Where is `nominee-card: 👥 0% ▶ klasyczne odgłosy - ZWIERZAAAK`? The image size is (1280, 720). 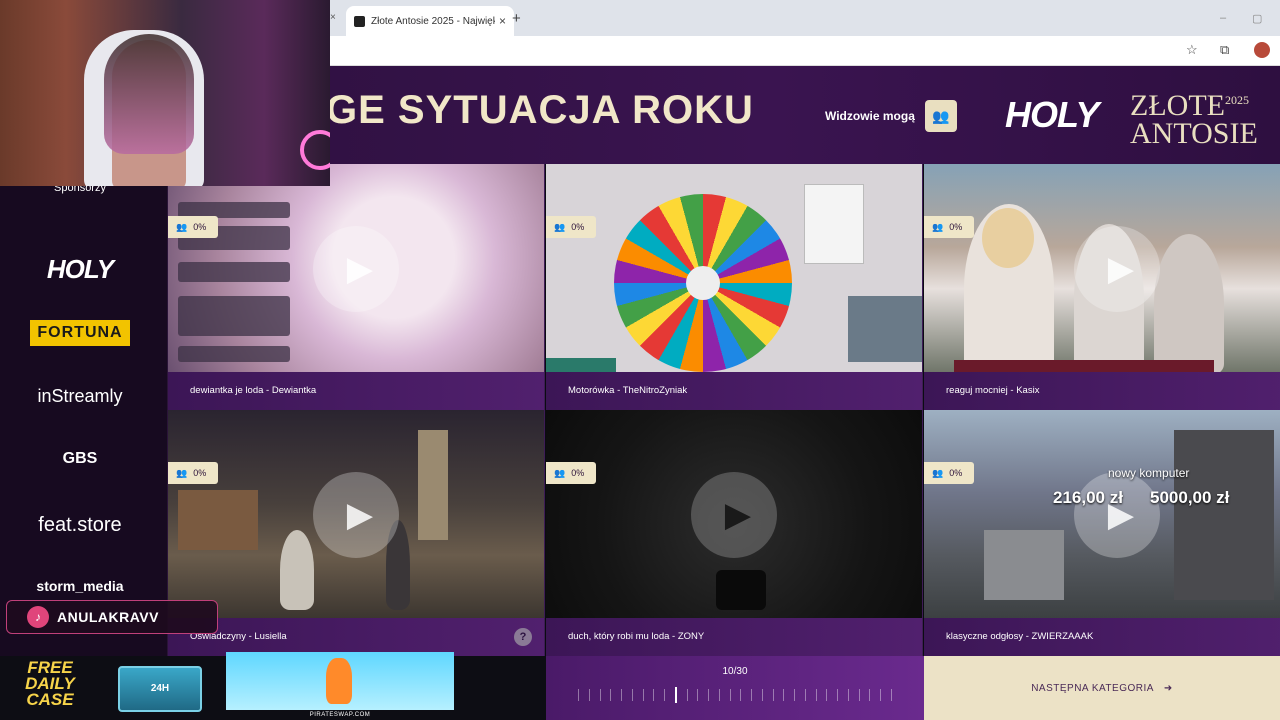 nominee-card: 👥 0% ▶ klasyczne odgłosy - ZWIERZAAAK is located at coordinates (1102, 533).